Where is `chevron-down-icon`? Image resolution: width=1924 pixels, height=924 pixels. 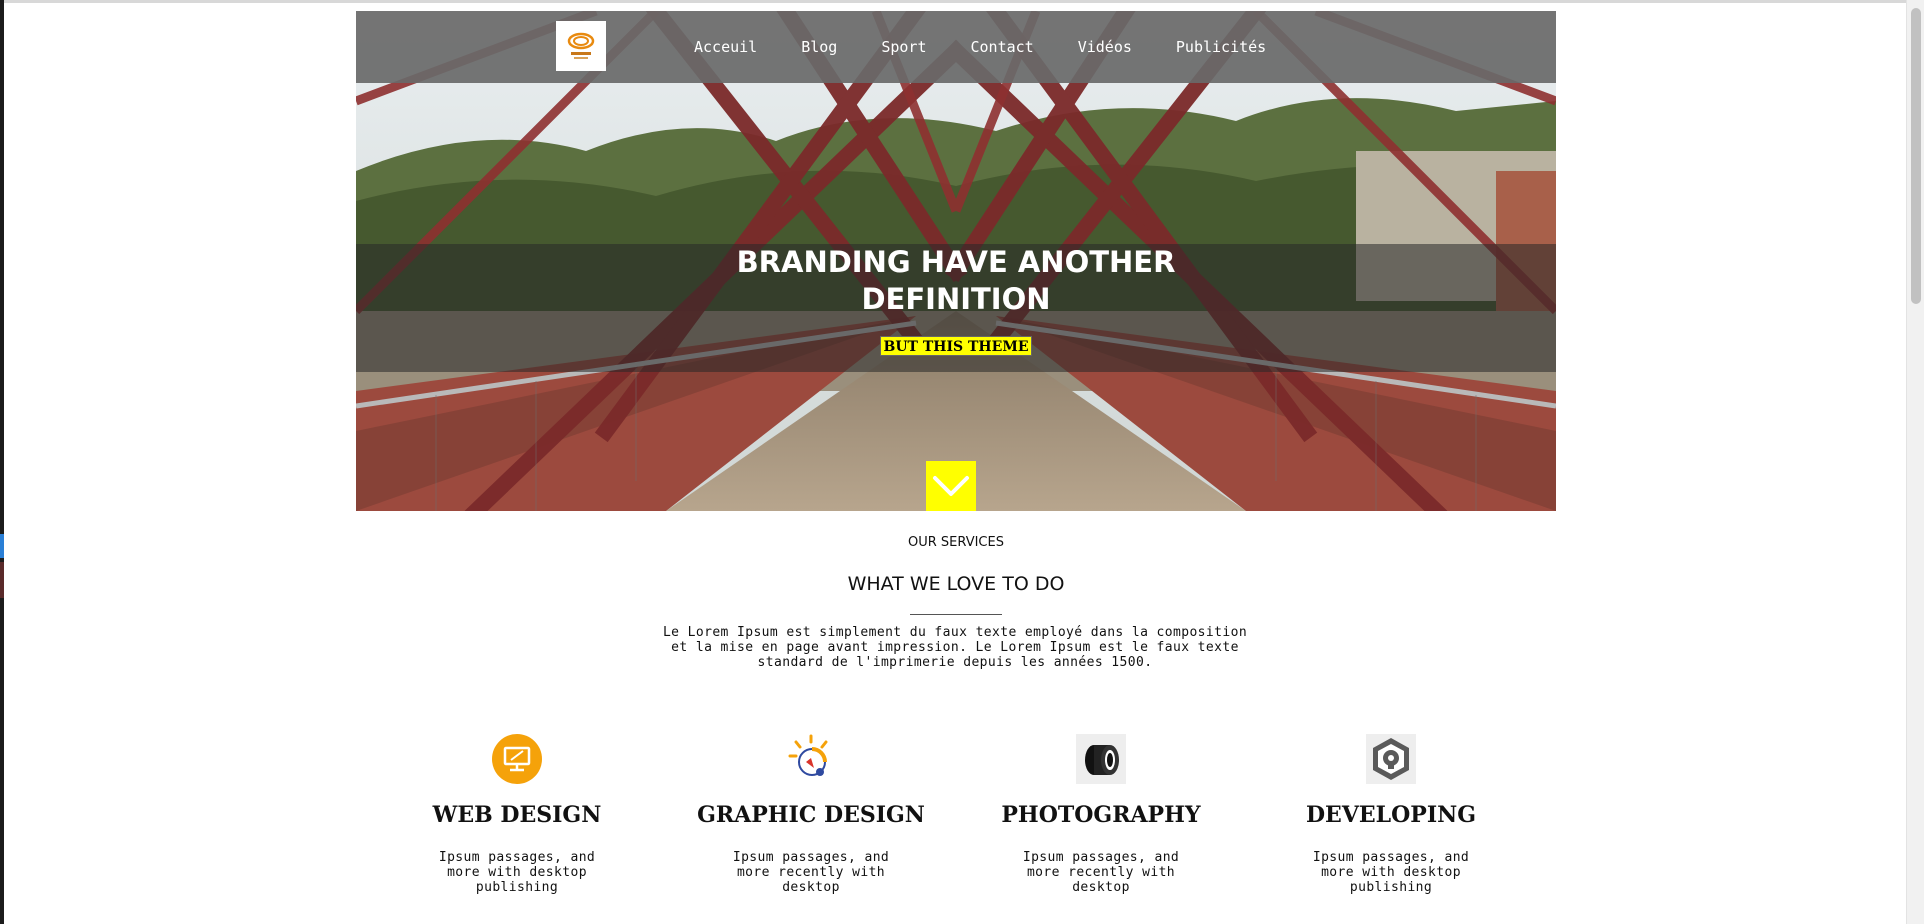 chevron-down-icon is located at coordinates (951, 486).